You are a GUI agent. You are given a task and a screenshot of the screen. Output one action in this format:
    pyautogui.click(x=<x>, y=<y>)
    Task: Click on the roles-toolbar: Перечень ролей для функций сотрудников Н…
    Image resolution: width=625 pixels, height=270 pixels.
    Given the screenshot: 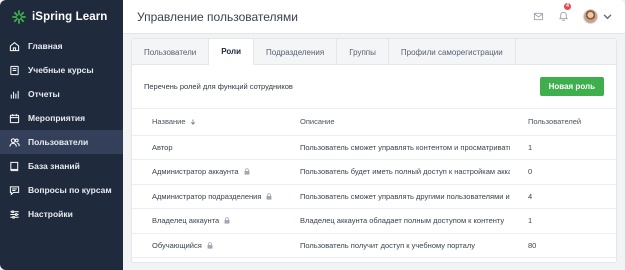 What is the action you would take?
    pyautogui.click(x=374, y=87)
    